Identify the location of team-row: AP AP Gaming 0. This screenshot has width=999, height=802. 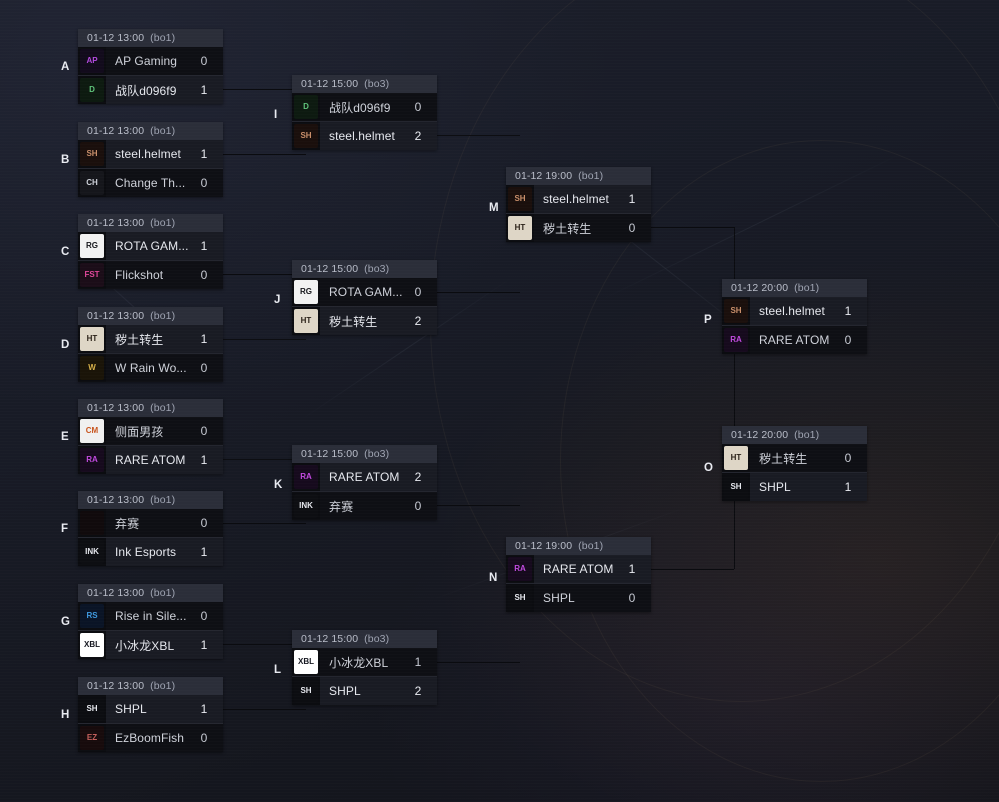
(150, 61).